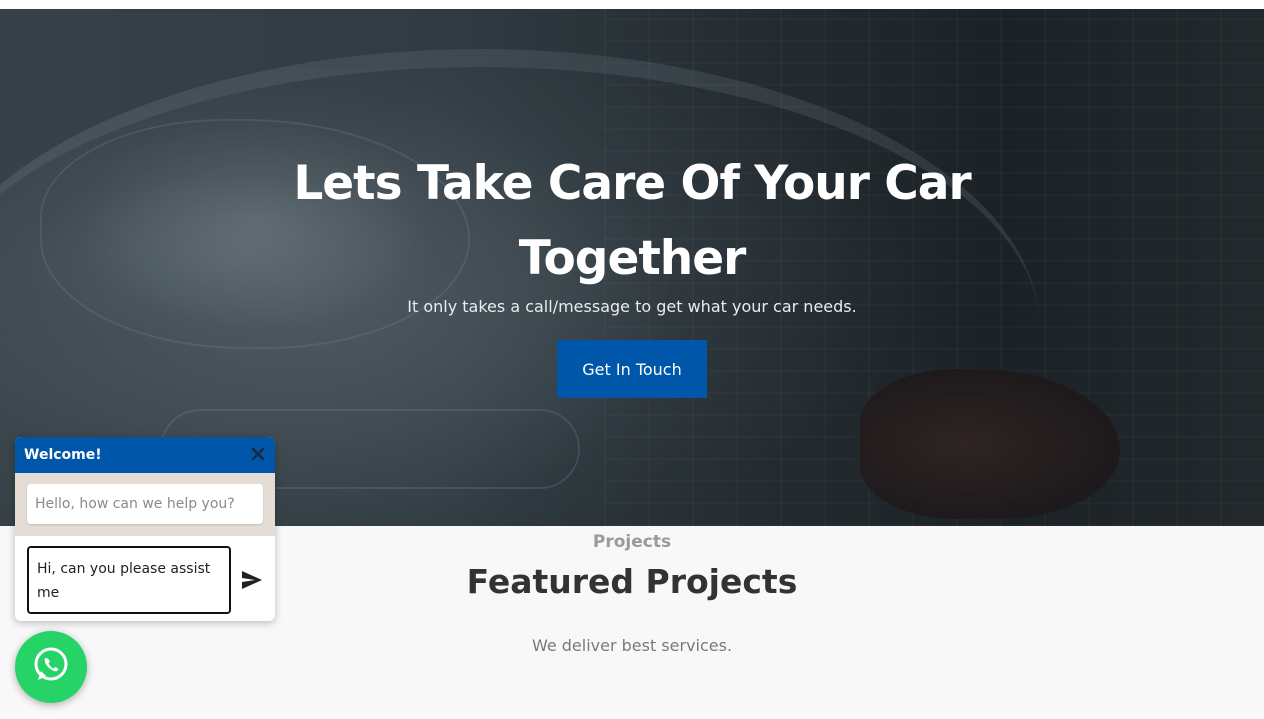 The image size is (1264, 719). What do you see at coordinates (632, 369) in the screenshot?
I see `get-in-touch-button: Get In Touch` at bounding box center [632, 369].